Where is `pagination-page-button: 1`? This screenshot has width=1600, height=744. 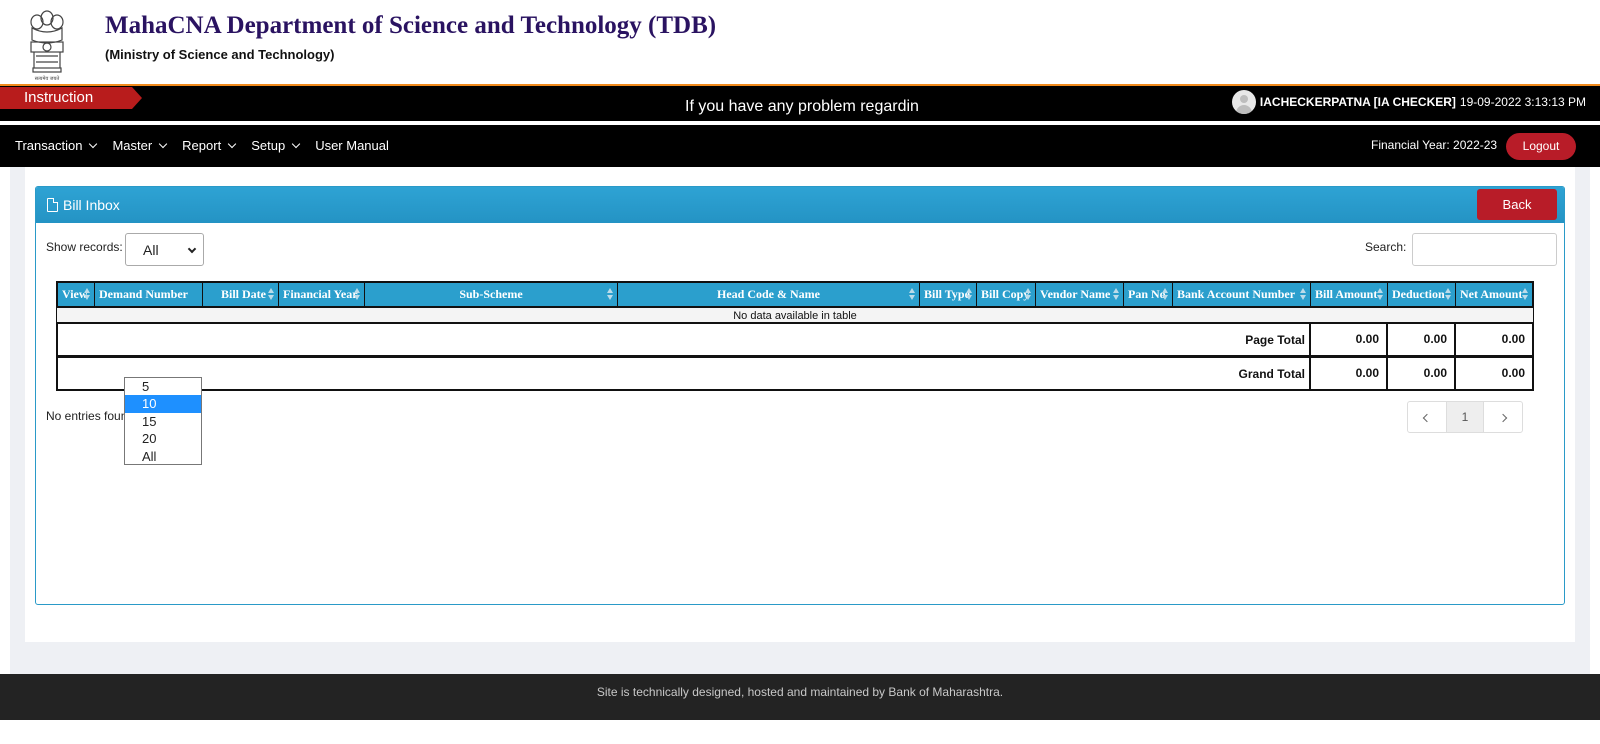
pagination-page-button: 1 is located at coordinates (1465, 417).